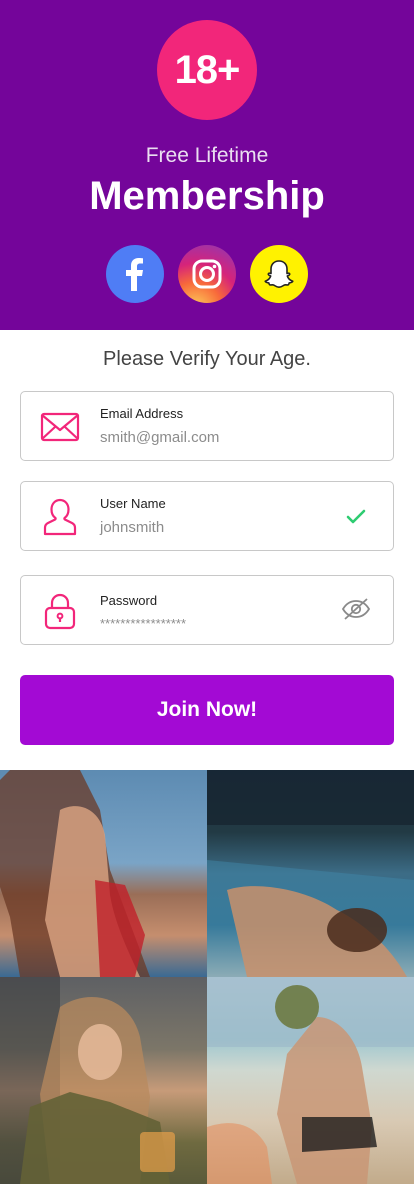  What do you see at coordinates (133, 503) in the screenshot?
I see `username-label: User Name` at bounding box center [133, 503].